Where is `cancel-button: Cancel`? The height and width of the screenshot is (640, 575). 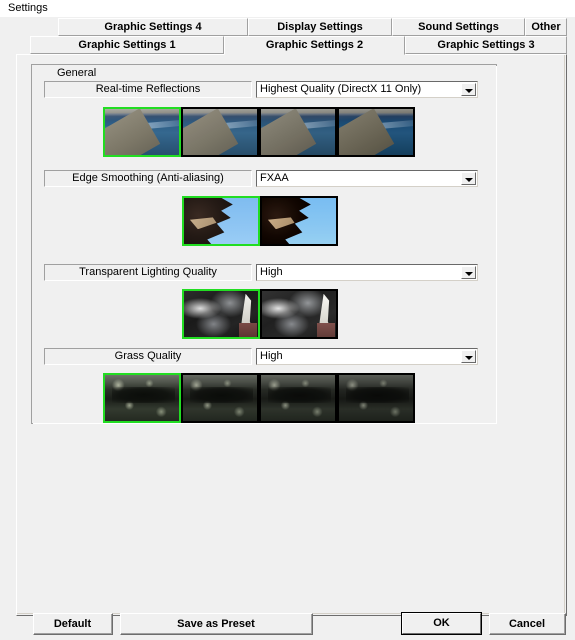
cancel-button: Cancel is located at coordinates (527, 624).